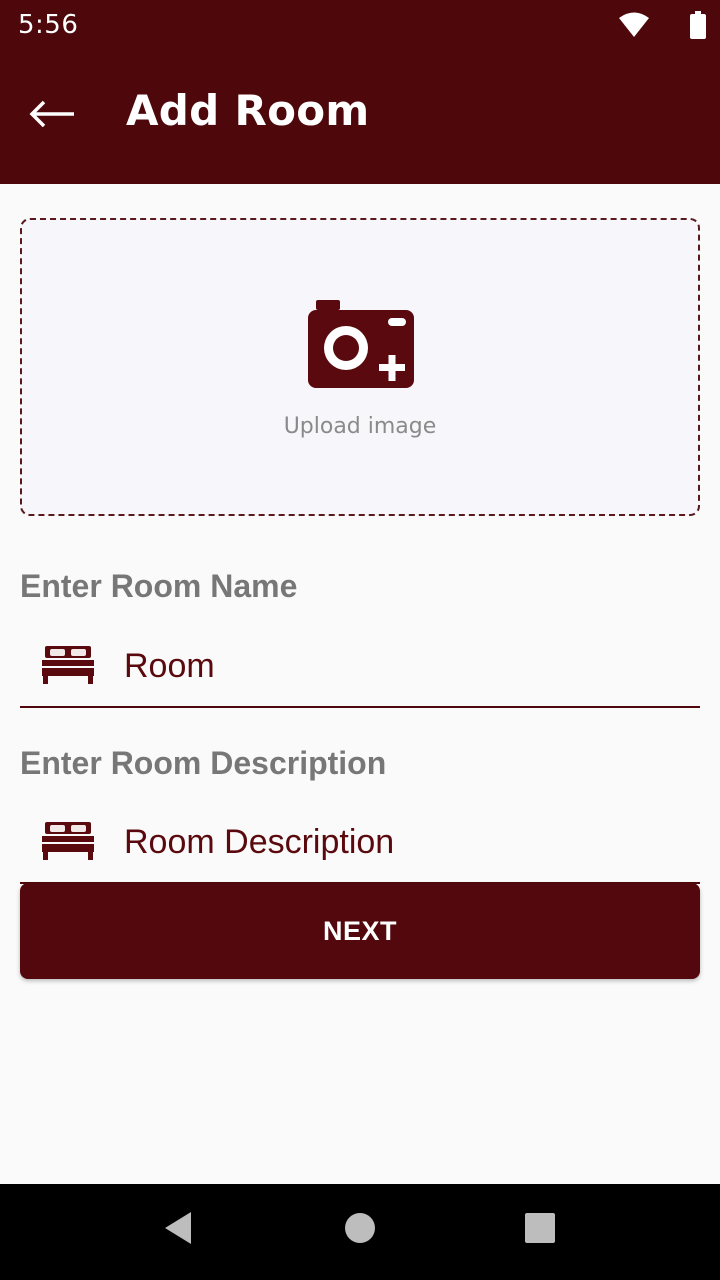 The image size is (720, 1280). I want to click on back-button, so click(52, 114).